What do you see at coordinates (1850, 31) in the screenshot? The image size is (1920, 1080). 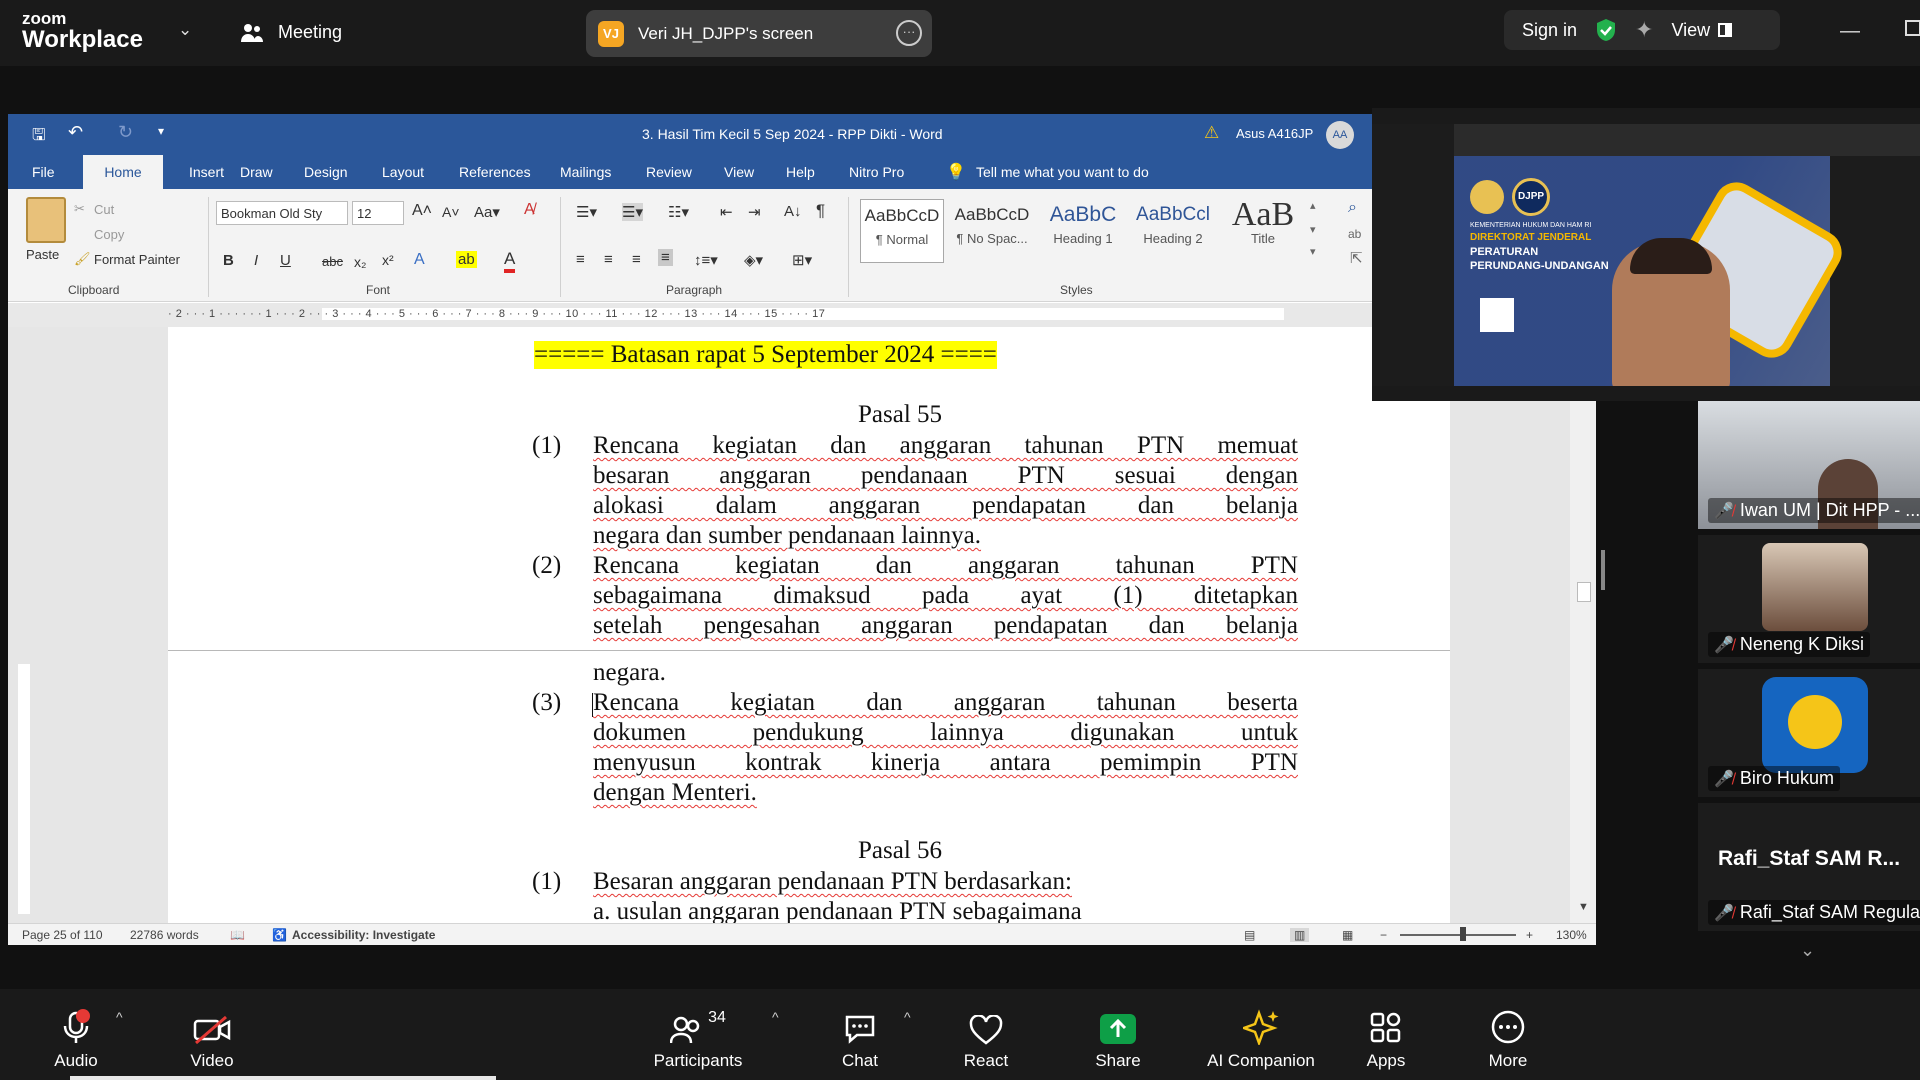 I see `minimize-icon: —` at bounding box center [1850, 31].